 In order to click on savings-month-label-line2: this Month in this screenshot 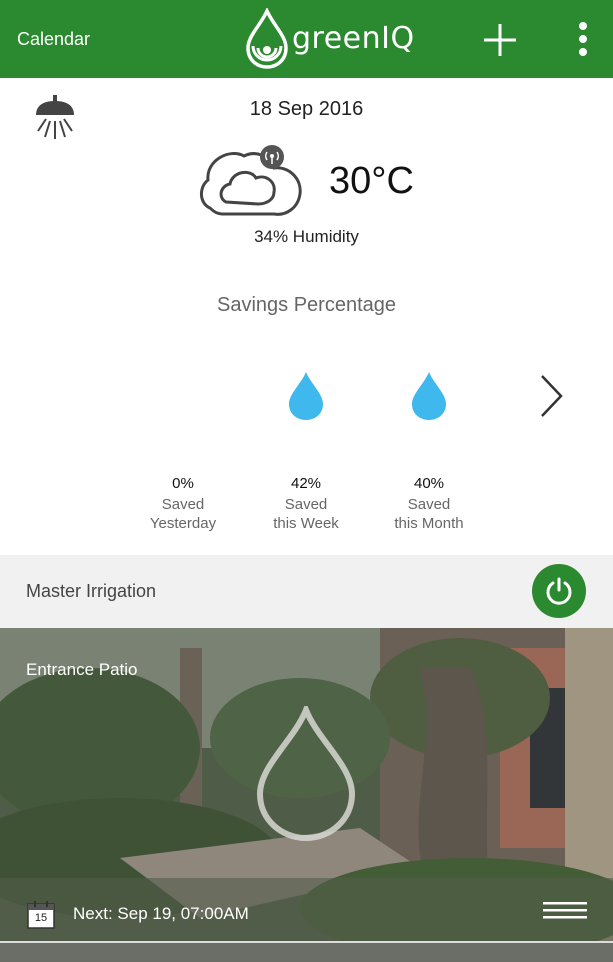, I will do `click(429, 523)`.